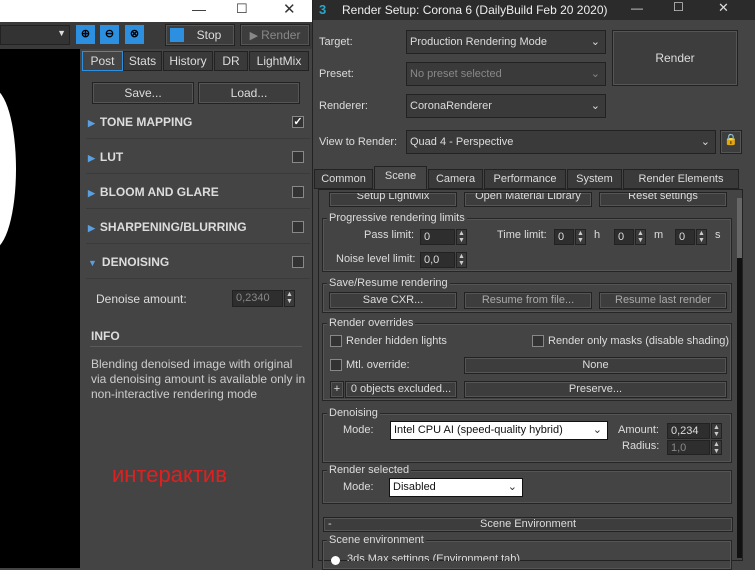 The width and height of the screenshot is (755, 570). Describe the element at coordinates (561, 142) in the screenshot. I see `view-to-render-dropdown: Quad 4 - Perspective ⌄` at that location.